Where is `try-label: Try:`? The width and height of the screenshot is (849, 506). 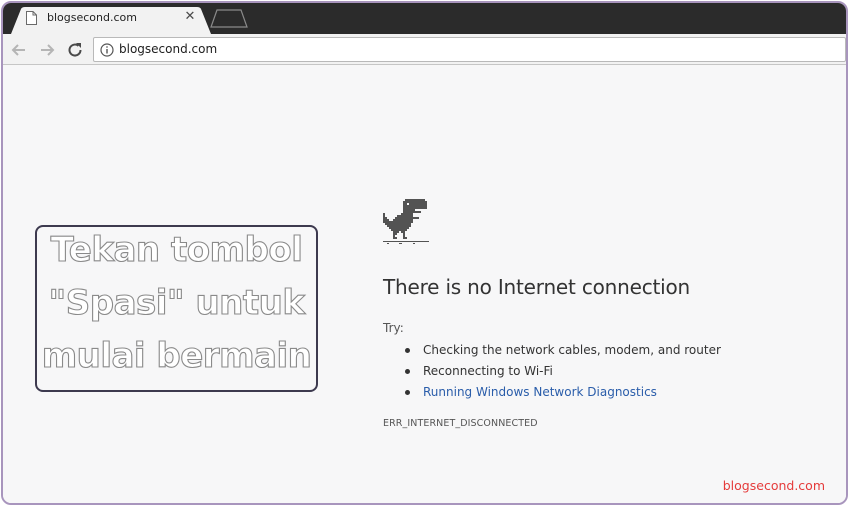
try-label: Try: is located at coordinates (393, 328).